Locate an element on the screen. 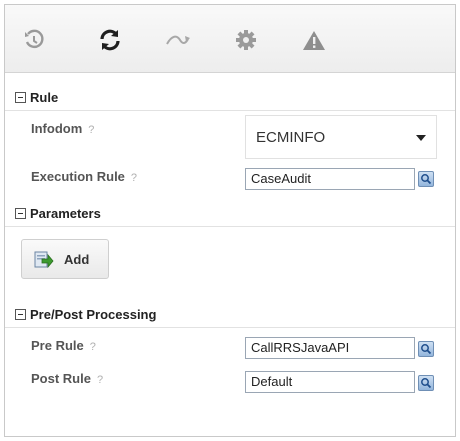 The height and width of the screenshot is (441, 460). add-icon is located at coordinates (44, 260).